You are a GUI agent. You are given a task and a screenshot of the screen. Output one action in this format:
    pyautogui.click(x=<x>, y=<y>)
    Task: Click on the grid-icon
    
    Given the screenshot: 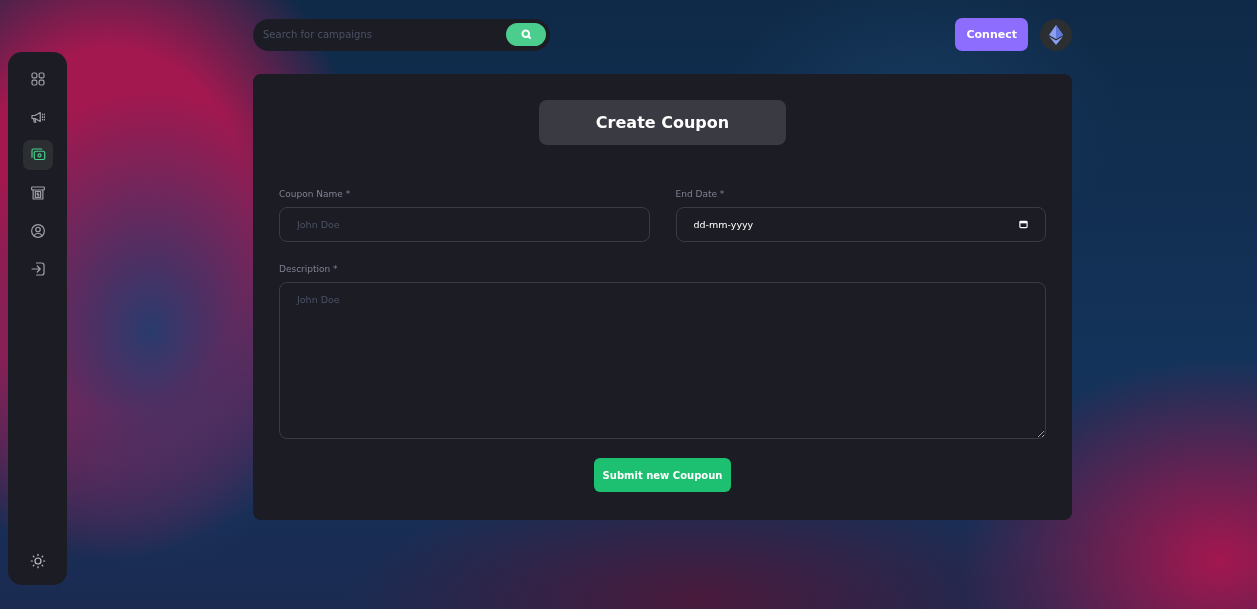 What is the action you would take?
    pyautogui.click(x=37, y=79)
    